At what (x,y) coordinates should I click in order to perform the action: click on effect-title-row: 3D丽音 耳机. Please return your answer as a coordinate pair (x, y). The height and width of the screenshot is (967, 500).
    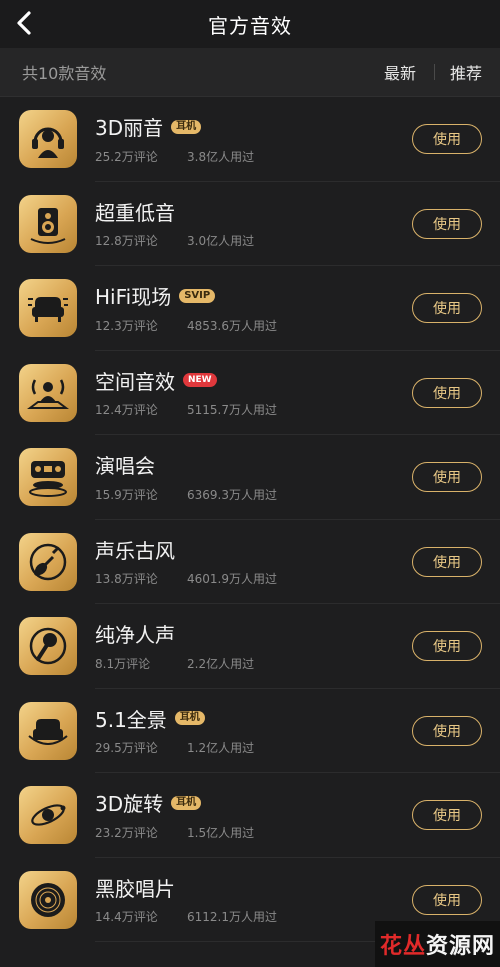
    Looking at the image, I should click on (253, 127).